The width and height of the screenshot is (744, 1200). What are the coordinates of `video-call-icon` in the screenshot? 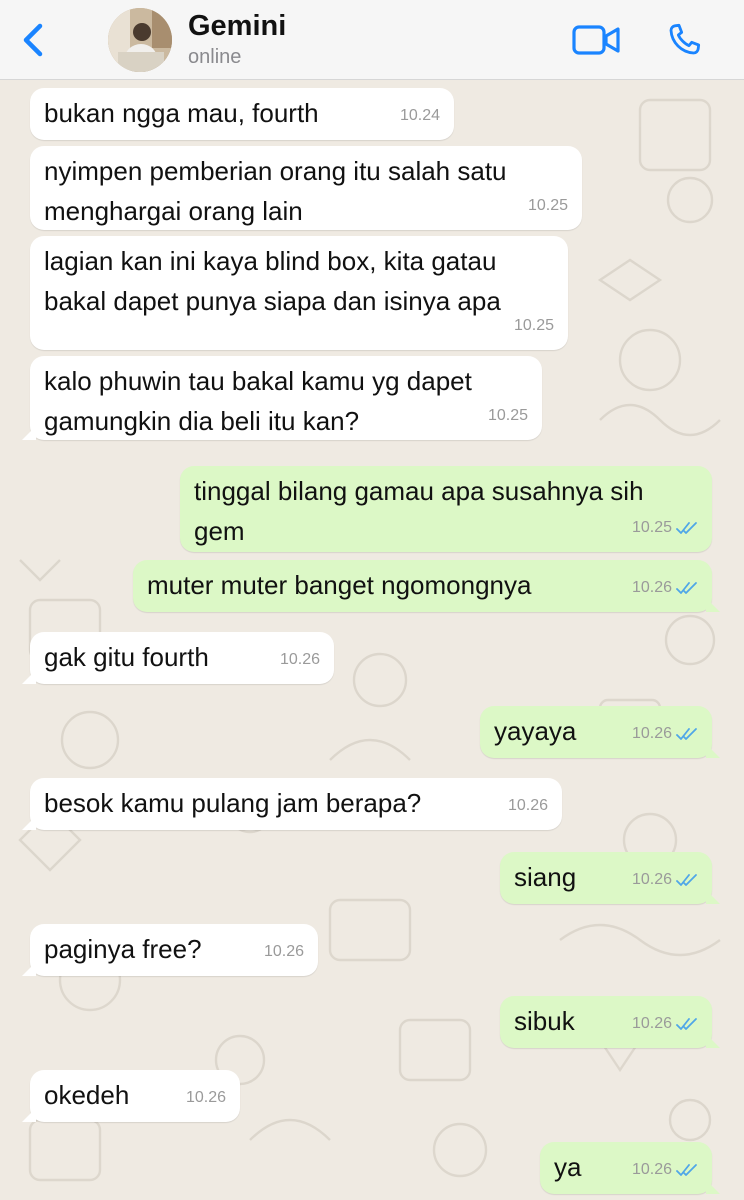 It's located at (596, 40).